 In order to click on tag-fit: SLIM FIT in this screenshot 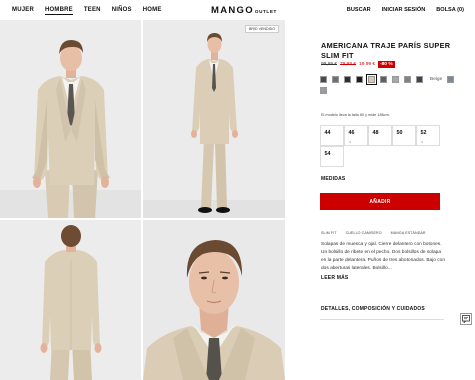, I will do `click(329, 233)`.